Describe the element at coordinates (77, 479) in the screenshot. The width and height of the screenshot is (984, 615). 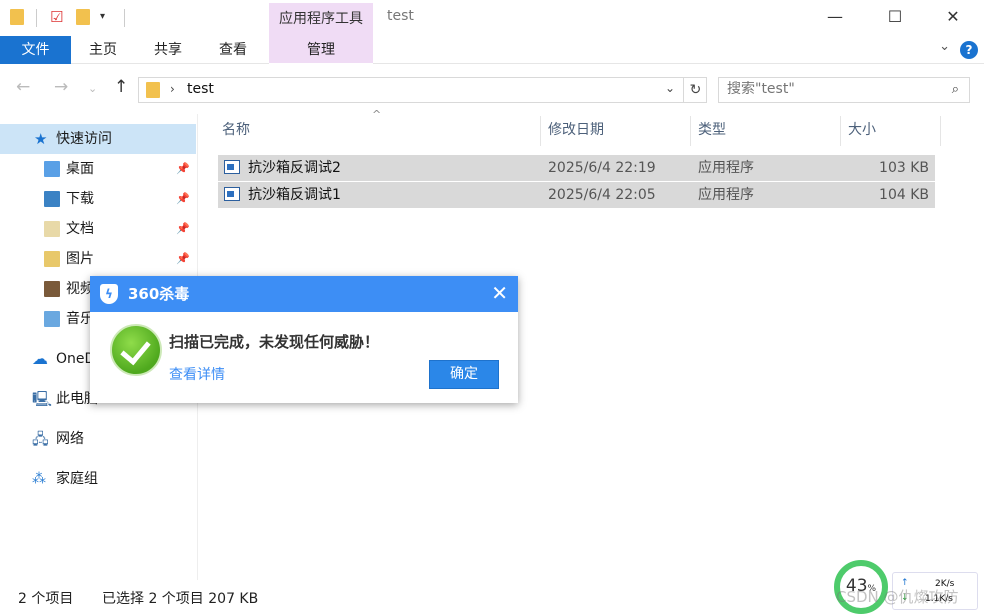
I see `sidebar-item-label: 家庭组` at that location.